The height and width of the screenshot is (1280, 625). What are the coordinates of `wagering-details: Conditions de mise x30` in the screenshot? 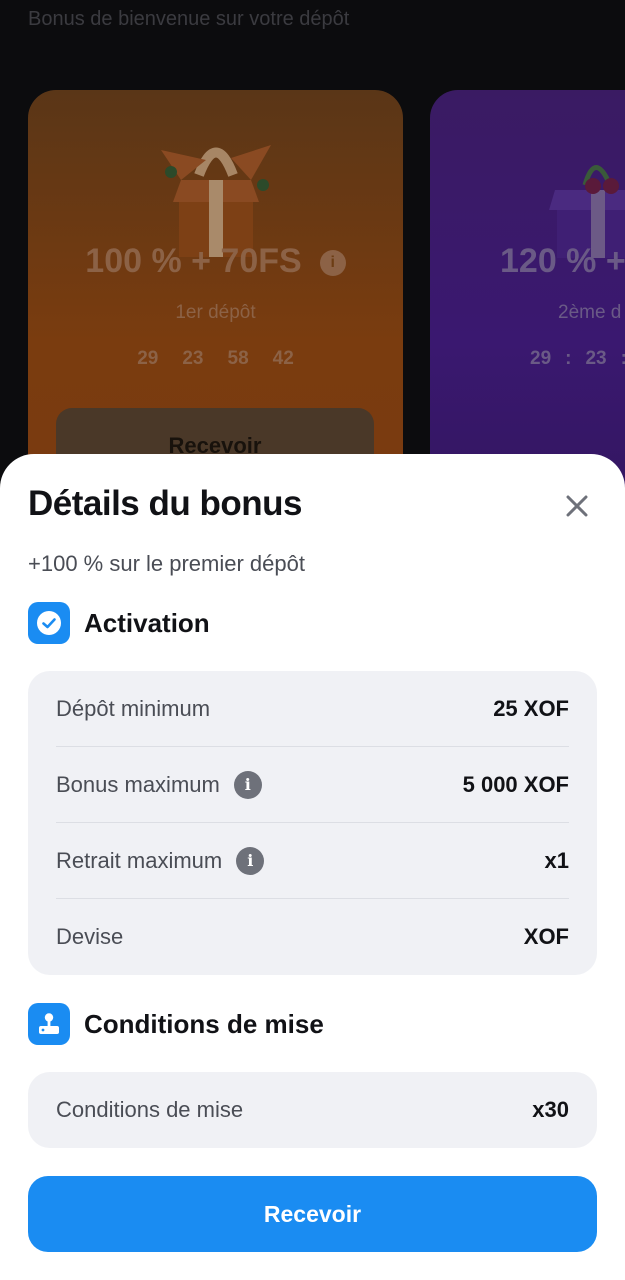 It's located at (312, 1110).